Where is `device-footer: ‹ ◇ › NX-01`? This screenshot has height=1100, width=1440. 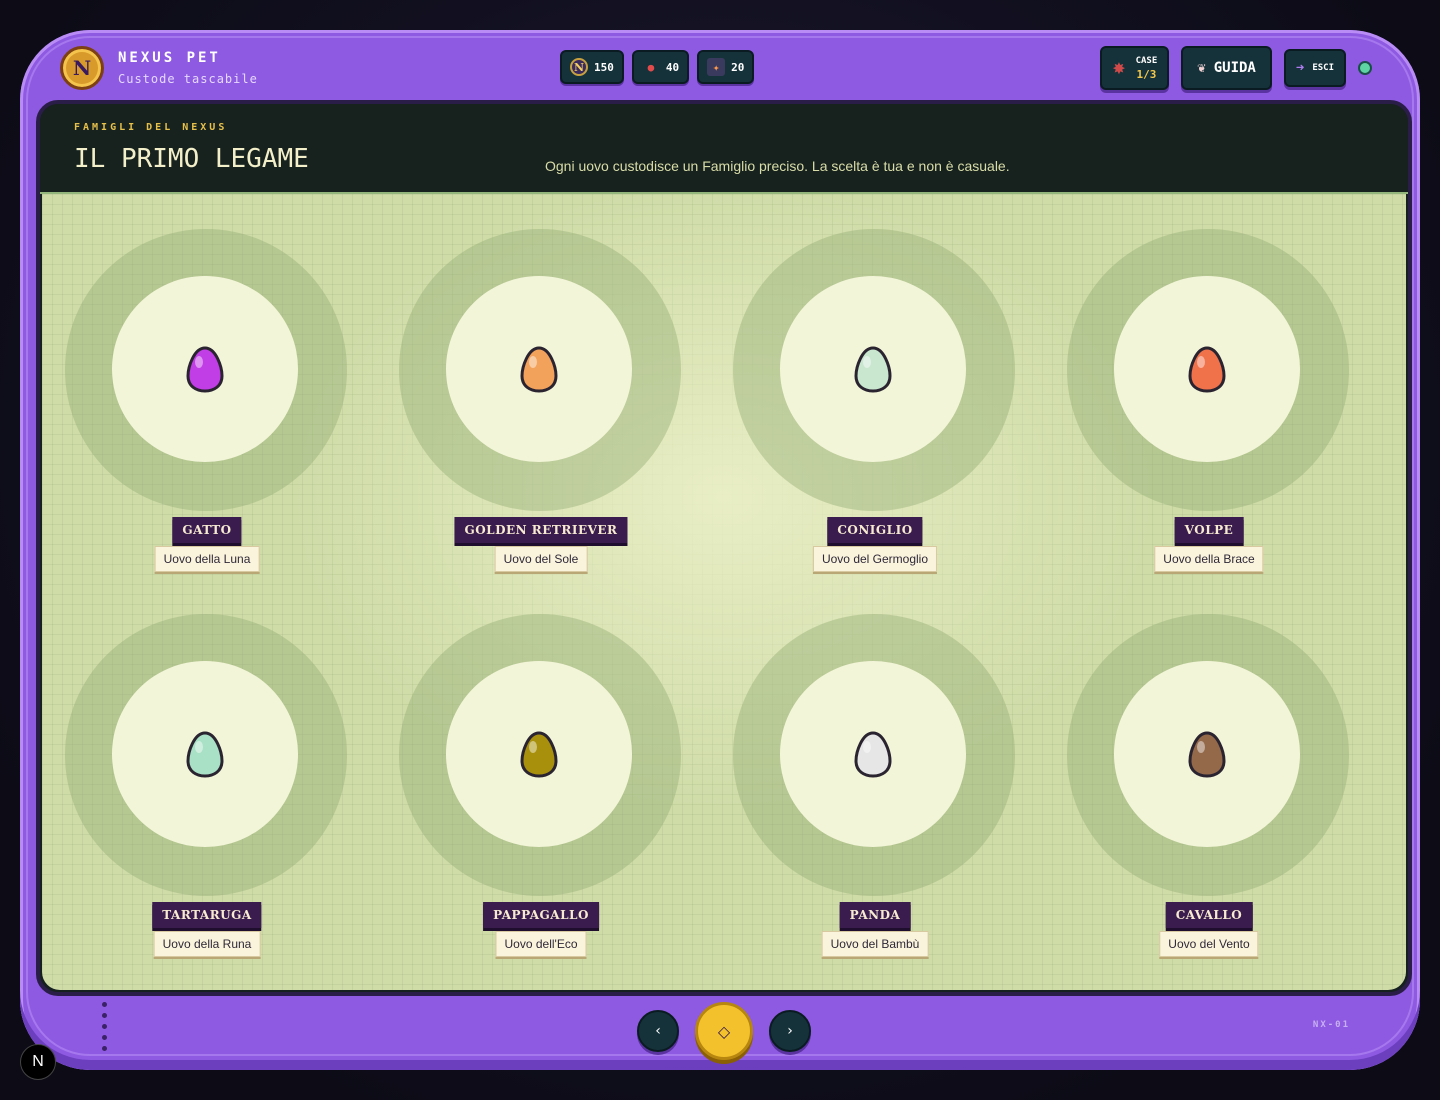 device-footer: ‹ ◇ › NX-01 is located at coordinates (720, 1042).